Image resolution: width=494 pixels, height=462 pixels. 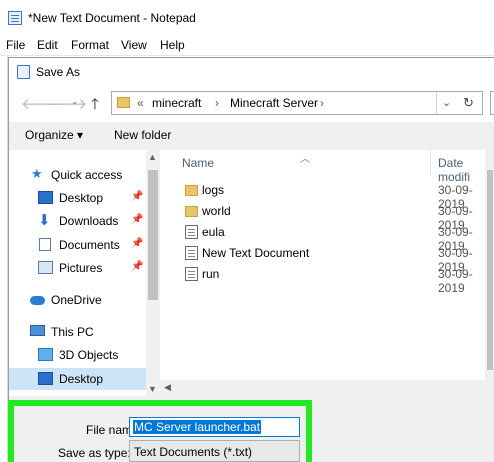 I want to click on sidebar-item-quick-access: ★ Quick access, so click(x=77, y=175).